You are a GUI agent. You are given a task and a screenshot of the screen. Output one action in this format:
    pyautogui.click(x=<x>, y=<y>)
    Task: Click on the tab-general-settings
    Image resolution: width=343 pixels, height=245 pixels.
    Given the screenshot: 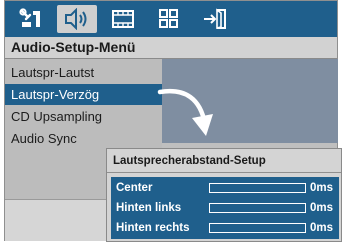 What is the action you would take?
    pyautogui.click(x=31, y=19)
    